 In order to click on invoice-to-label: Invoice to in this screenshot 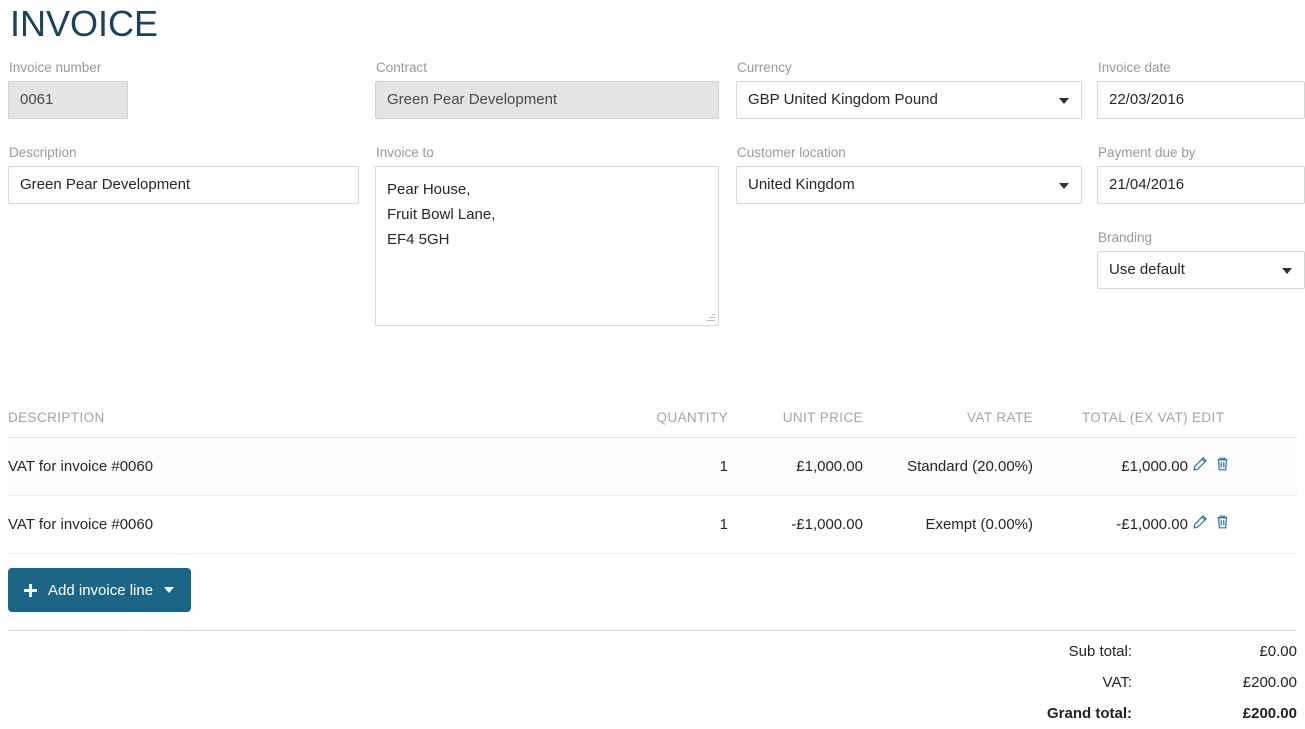, I will do `click(405, 152)`.